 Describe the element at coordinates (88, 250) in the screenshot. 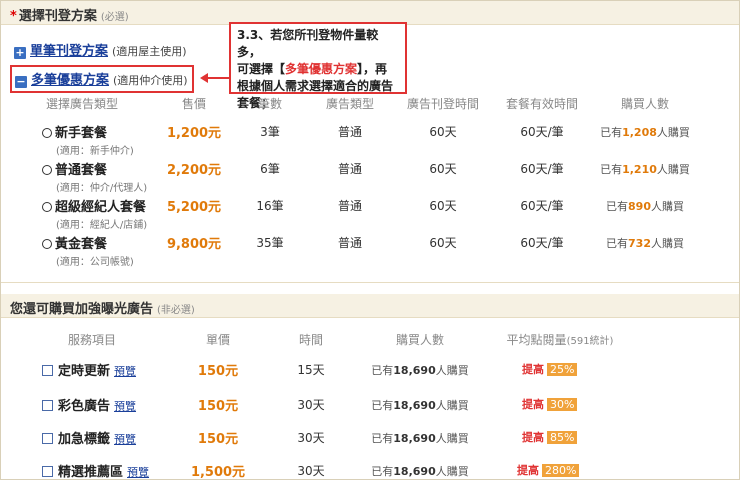

I see `package-option: 黃金套餐 (適用：公司帳號)` at that location.